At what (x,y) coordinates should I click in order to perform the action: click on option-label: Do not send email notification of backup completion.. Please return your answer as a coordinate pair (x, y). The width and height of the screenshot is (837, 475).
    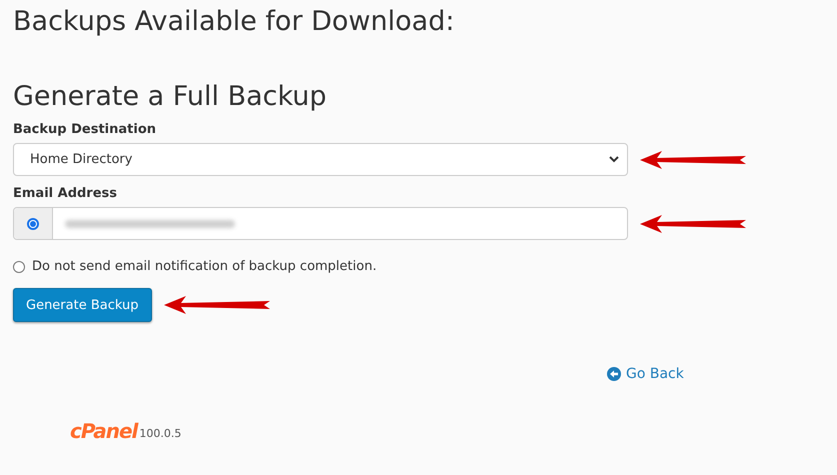
    Looking at the image, I should click on (204, 266).